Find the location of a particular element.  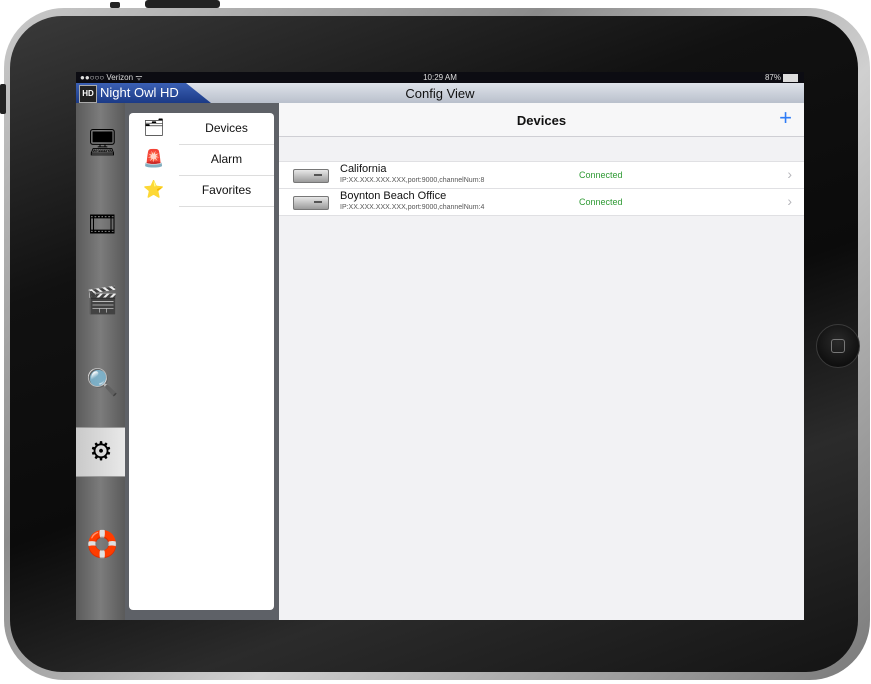

ipad-side-button is located at coordinates (3, 99).